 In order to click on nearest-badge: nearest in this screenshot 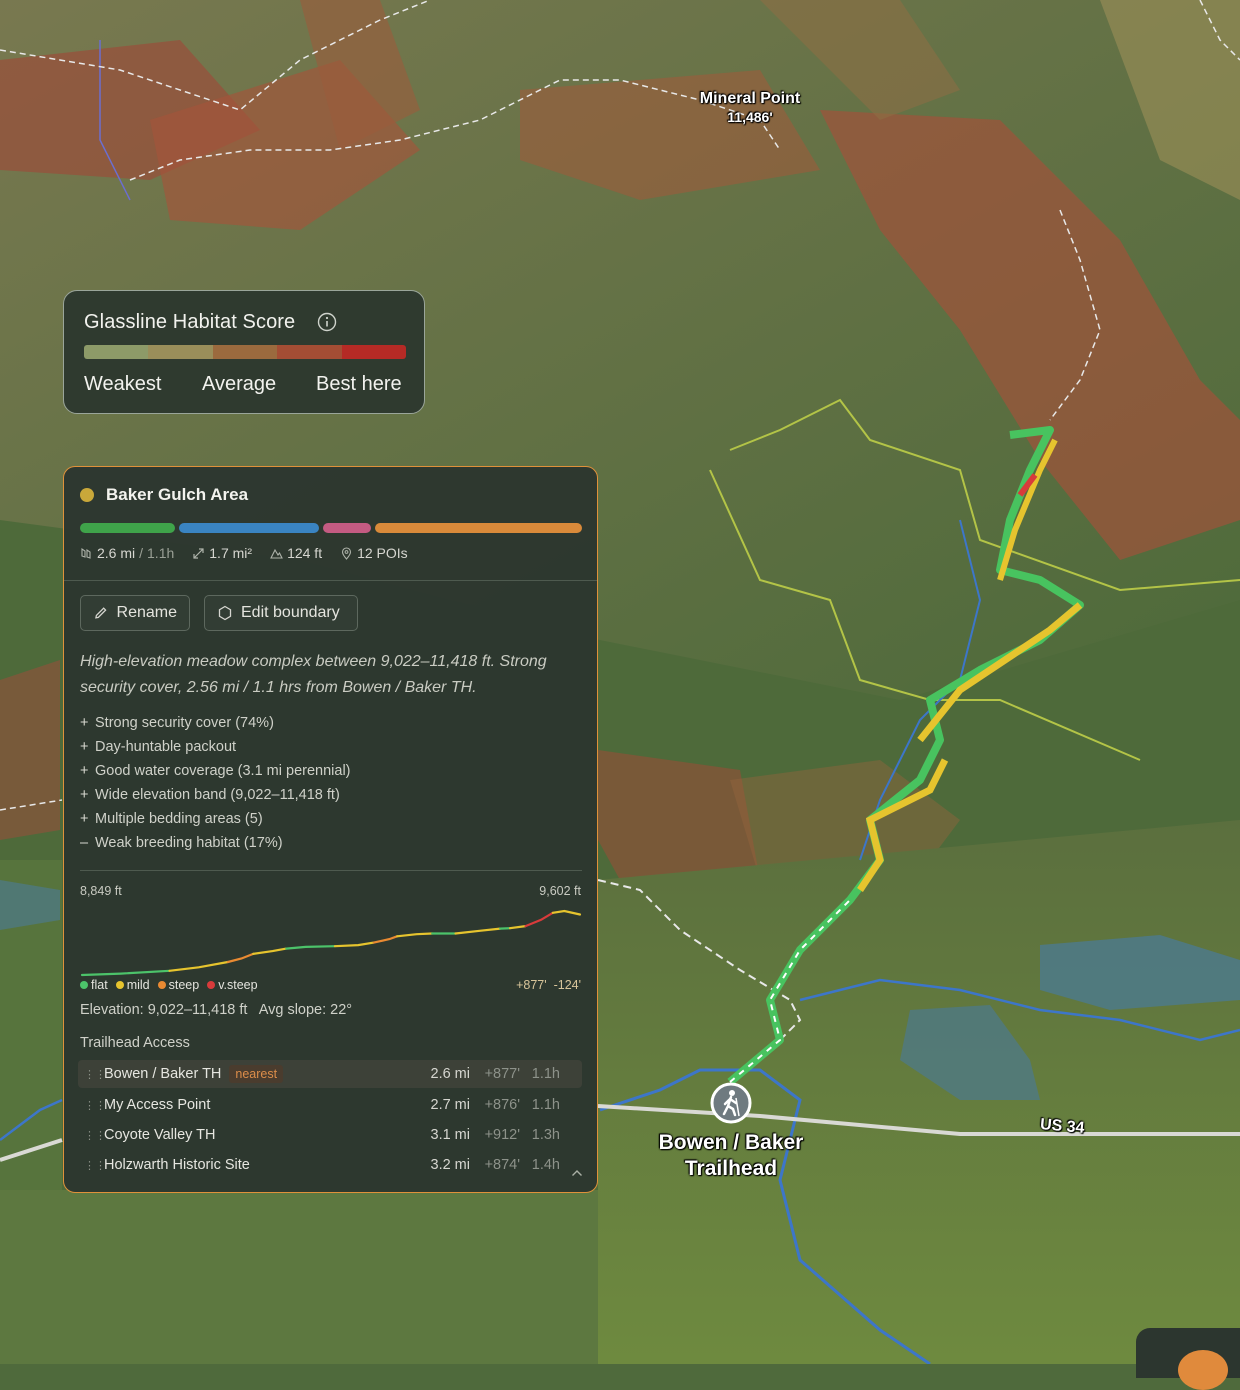, I will do `click(256, 1074)`.